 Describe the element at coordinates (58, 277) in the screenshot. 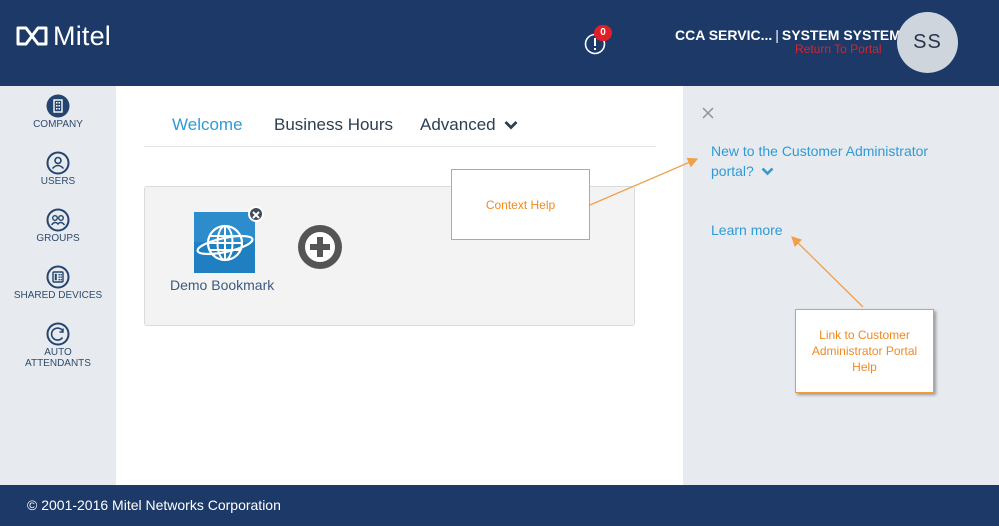

I see `device-icon` at that location.